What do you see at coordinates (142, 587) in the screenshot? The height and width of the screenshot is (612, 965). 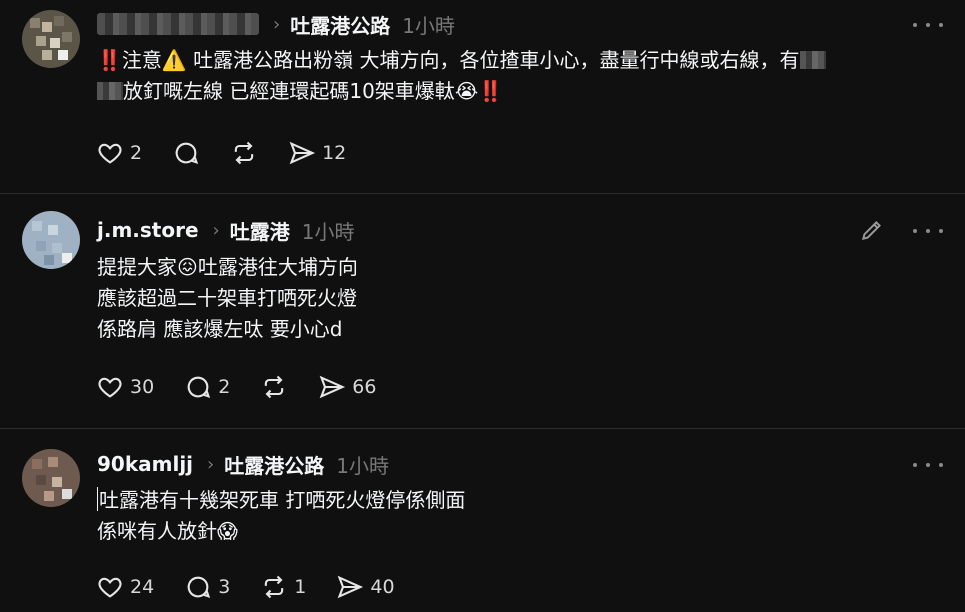 I see `like-count: 24` at bounding box center [142, 587].